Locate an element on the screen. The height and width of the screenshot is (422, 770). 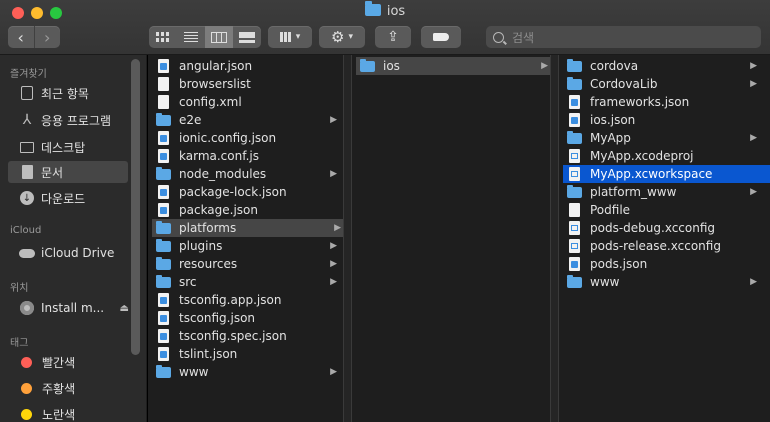
sidebar-scrollbar is located at coordinates (135, 207).